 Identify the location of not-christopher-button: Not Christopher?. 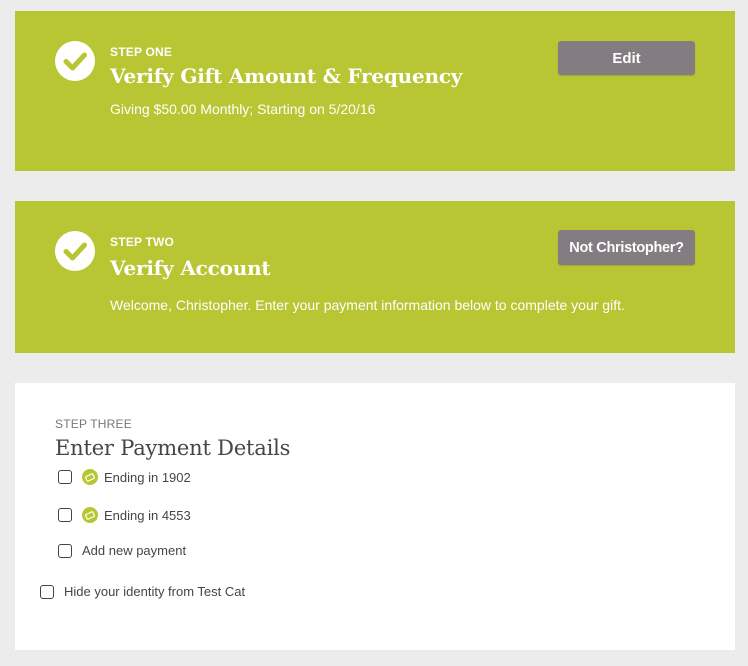
(626, 247).